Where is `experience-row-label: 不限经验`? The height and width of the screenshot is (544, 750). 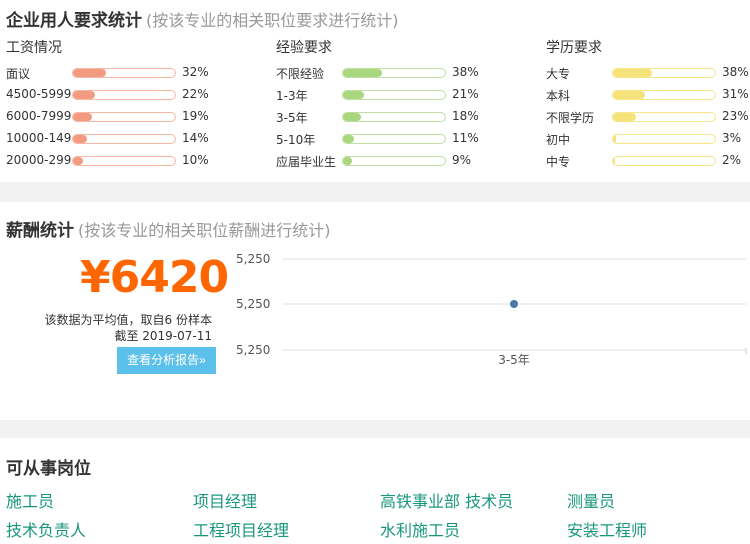
experience-row-label: 不限经验 is located at coordinates (300, 74).